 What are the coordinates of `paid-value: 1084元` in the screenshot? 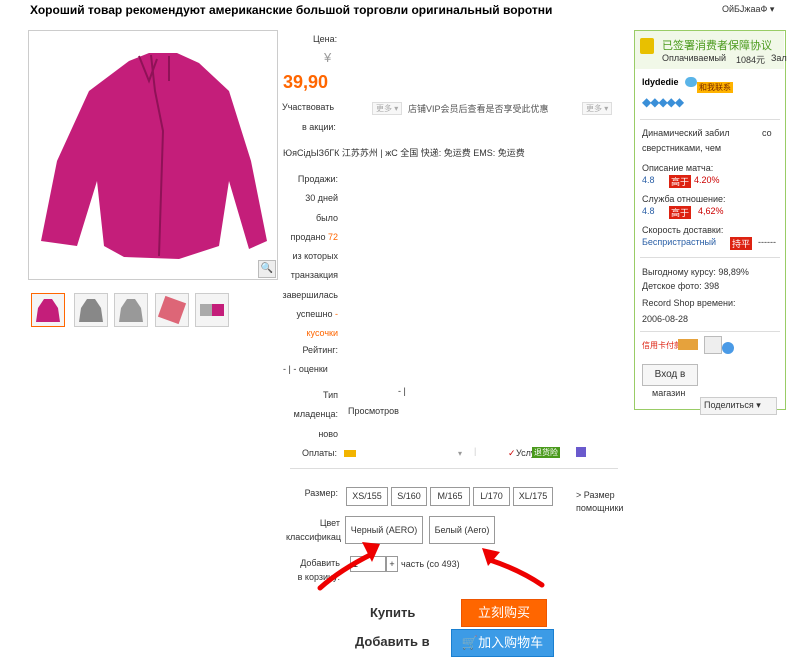 It's located at (751, 60).